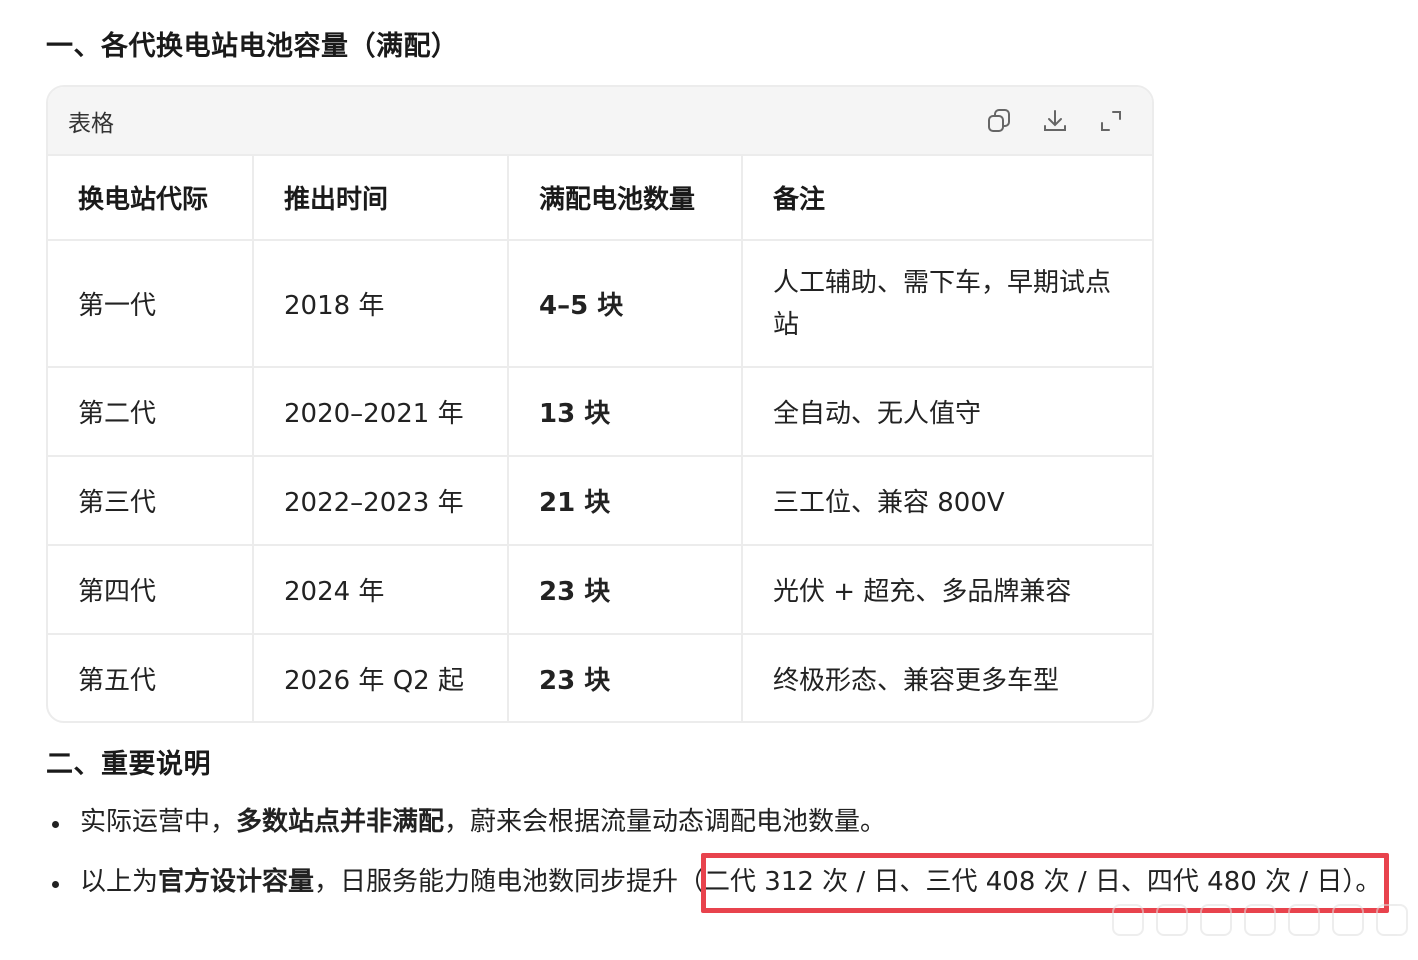 This screenshot has height=960, width=1418. I want to click on cell-launch-time: 2022–2023 年, so click(381, 501).